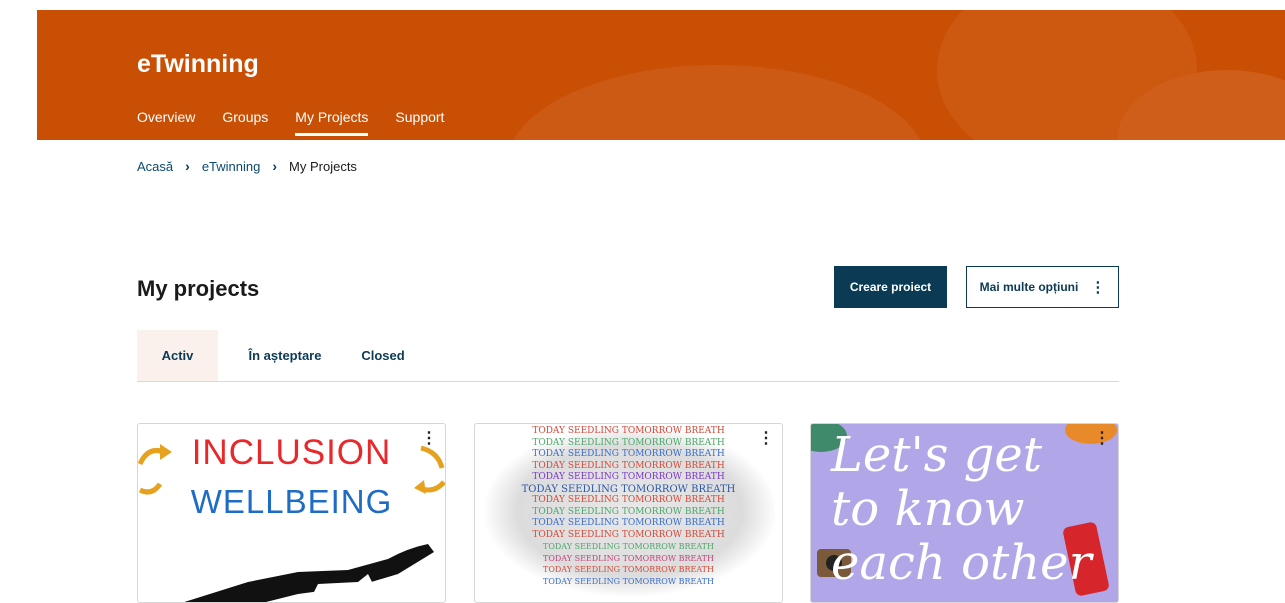 Image resolution: width=1285 pixels, height=603 pixels. I want to click on breadcrumb-home: Acasă, so click(155, 166).